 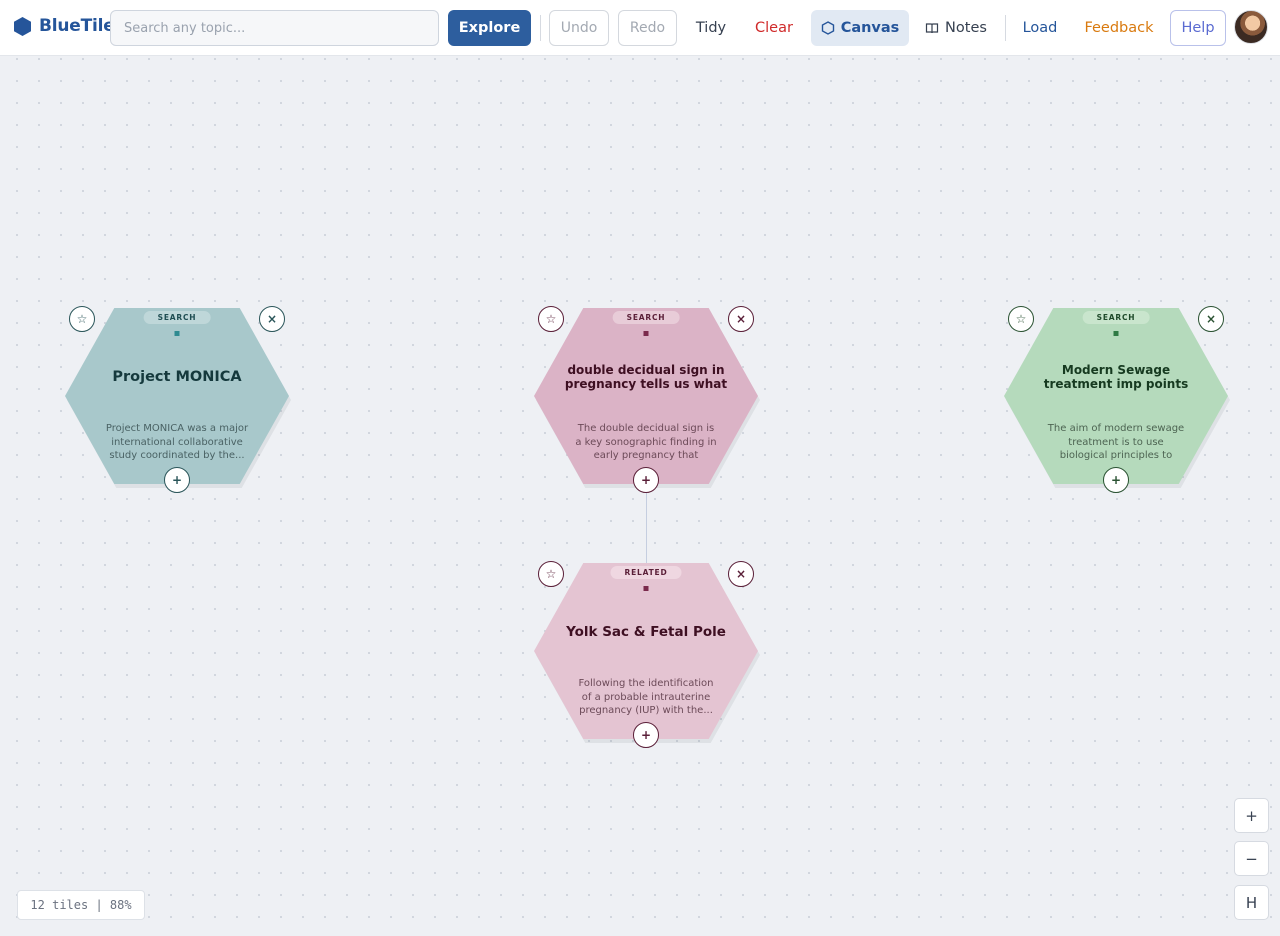 What do you see at coordinates (77, 26) in the screenshot?
I see `app-name: BlueTile` at bounding box center [77, 26].